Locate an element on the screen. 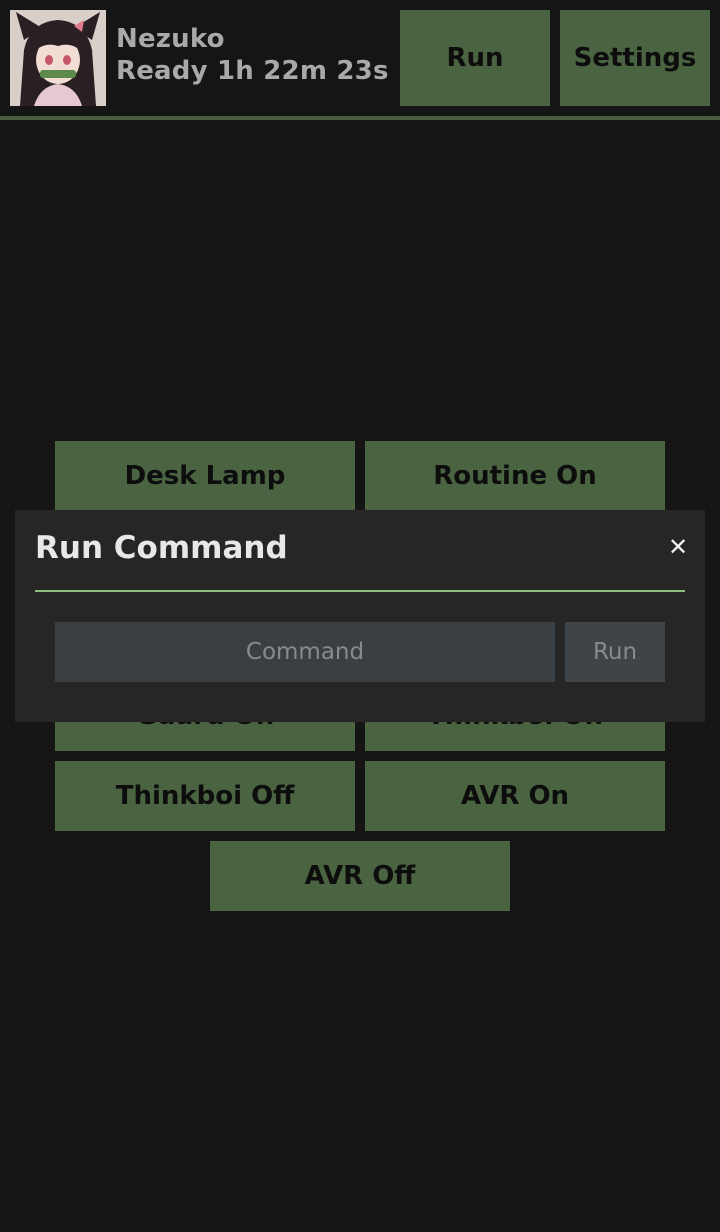  command-button-thinkboi-off: Thinkboi Off is located at coordinates (205, 796).